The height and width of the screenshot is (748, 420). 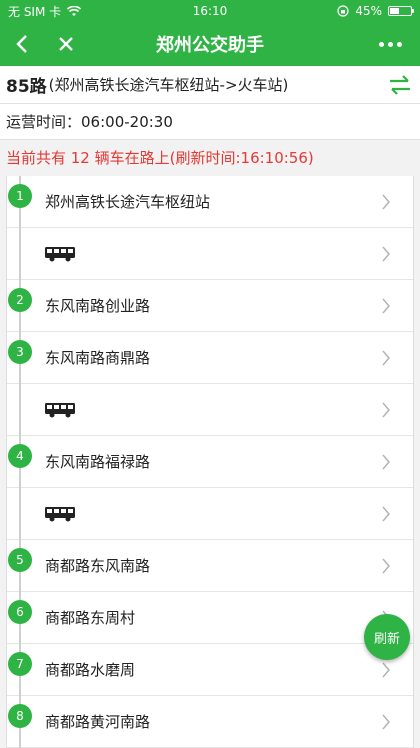 What do you see at coordinates (98, 462) in the screenshot?
I see `stop-name: 东风南路福禄路` at bounding box center [98, 462].